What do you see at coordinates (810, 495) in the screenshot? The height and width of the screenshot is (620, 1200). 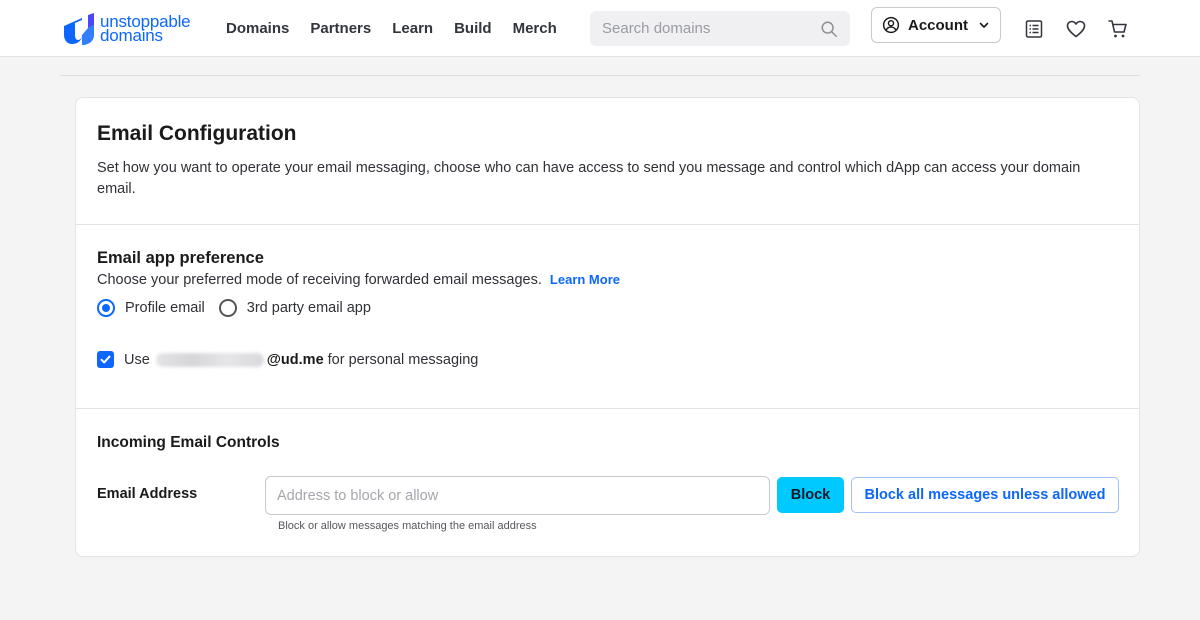 I see `block-button: Block` at bounding box center [810, 495].